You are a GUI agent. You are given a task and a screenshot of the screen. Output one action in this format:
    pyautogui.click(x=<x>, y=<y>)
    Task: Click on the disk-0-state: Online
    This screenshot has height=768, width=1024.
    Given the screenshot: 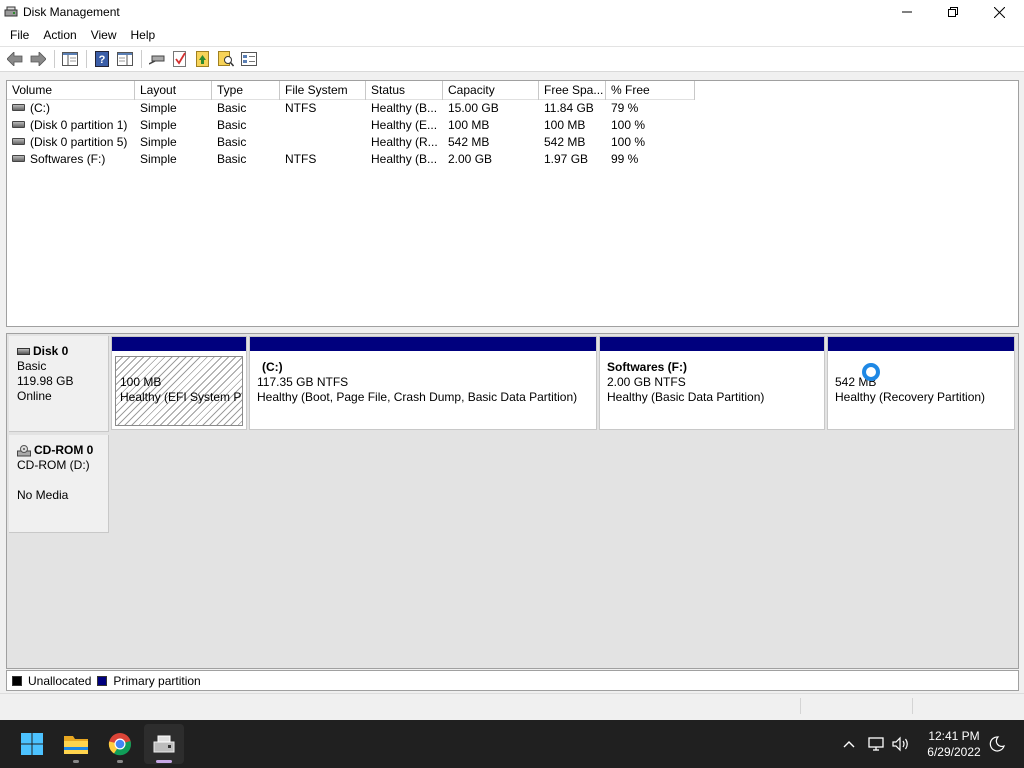 What is the action you would take?
    pyautogui.click(x=34, y=396)
    